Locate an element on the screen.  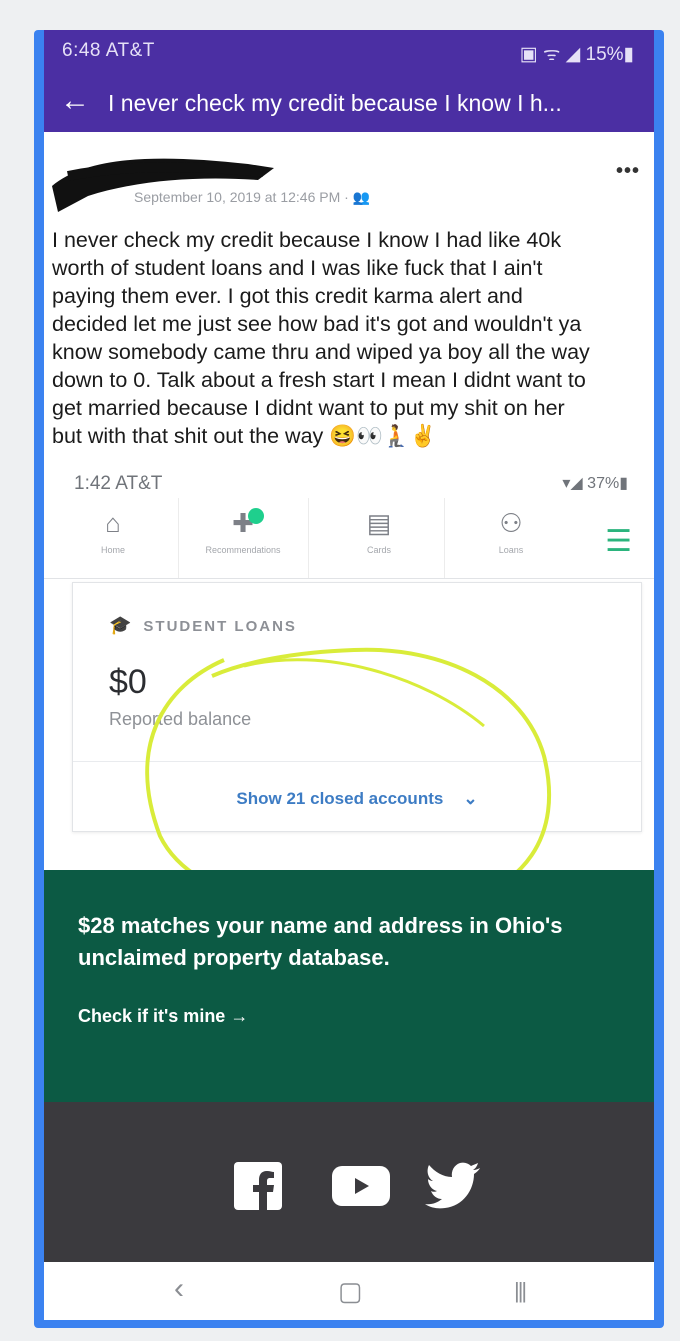
recommendations-icon: ✚ is located at coordinates (243, 523).